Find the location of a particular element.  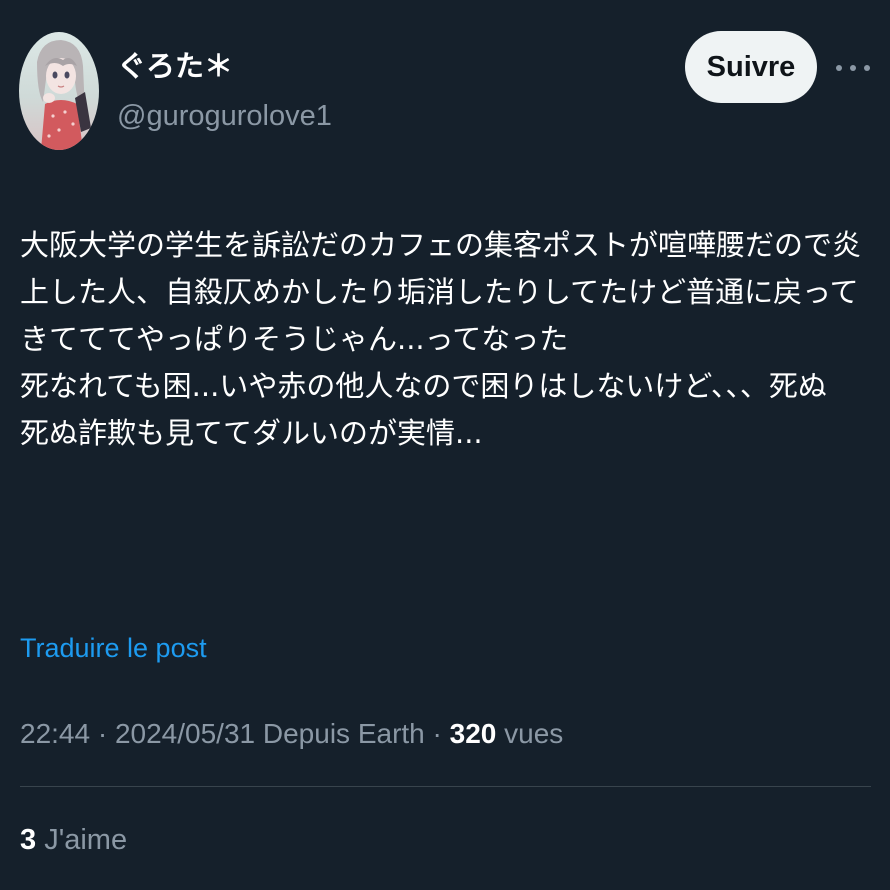

profile-avatar-illustration-icon is located at coordinates (64, 95).